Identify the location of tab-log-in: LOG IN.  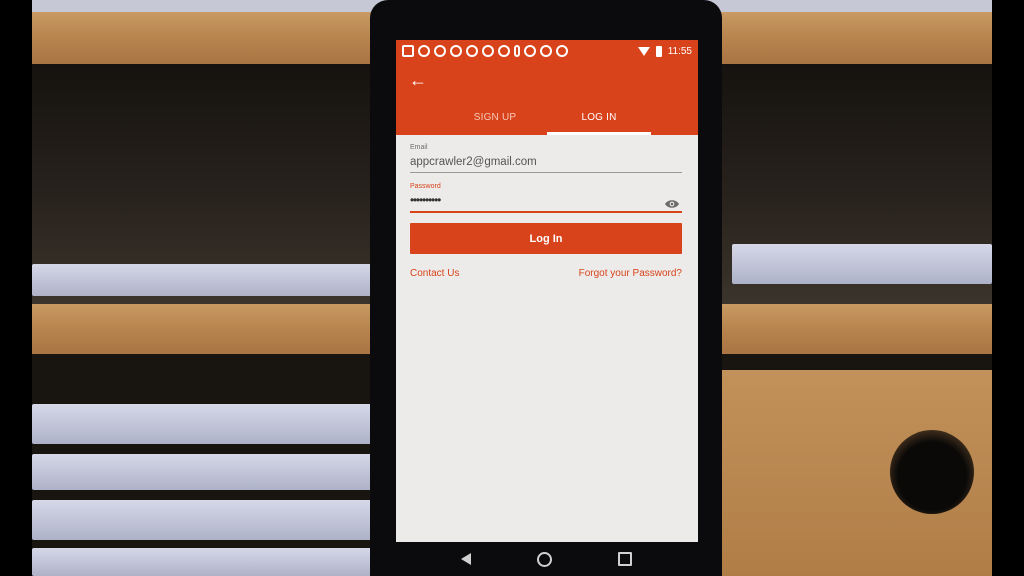
(599, 119).